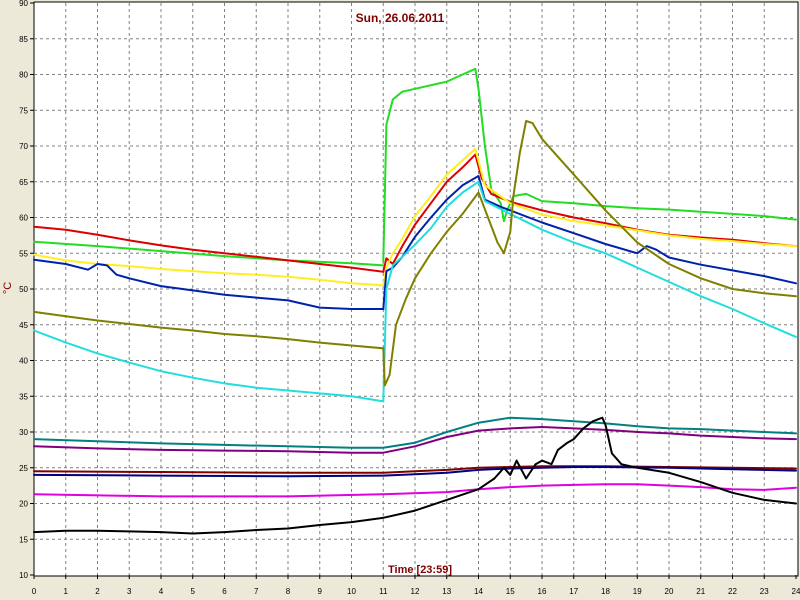  I want to click on x-tick-label: 5, so click(193, 591).